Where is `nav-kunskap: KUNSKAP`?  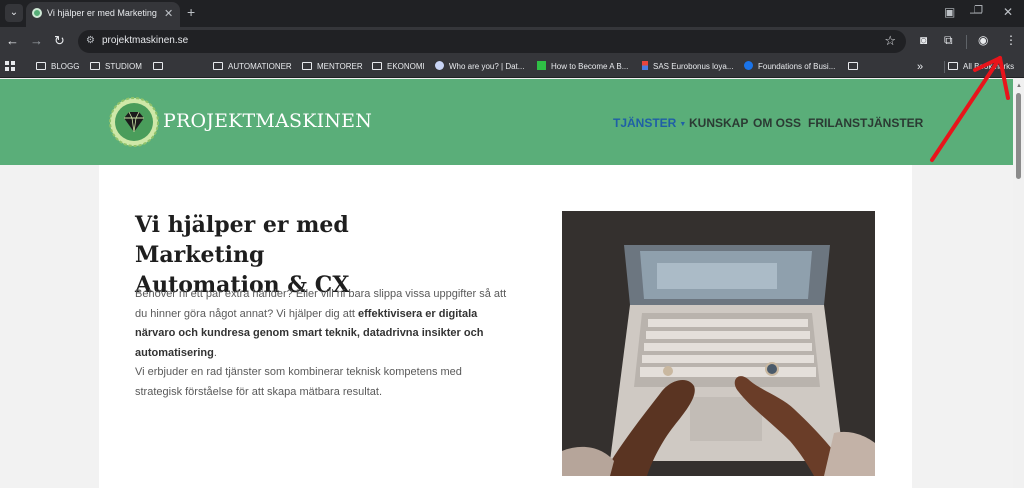 nav-kunskap: KUNSKAP is located at coordinates (718, 123).